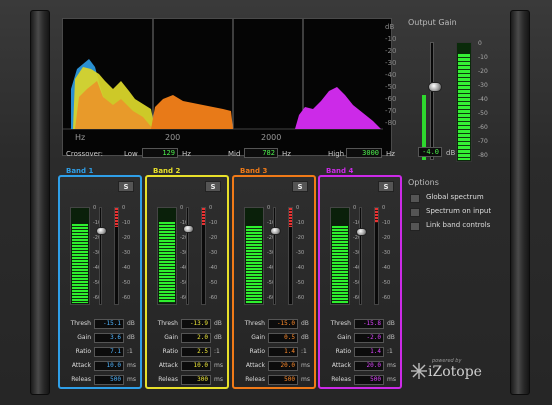  I want to click on band-title: Band 4, so click(340, 171).